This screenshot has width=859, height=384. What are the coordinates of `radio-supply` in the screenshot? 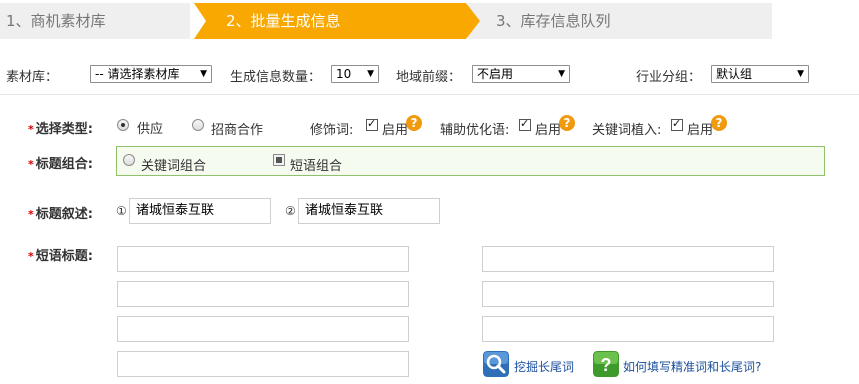 It's located at (123, 125).